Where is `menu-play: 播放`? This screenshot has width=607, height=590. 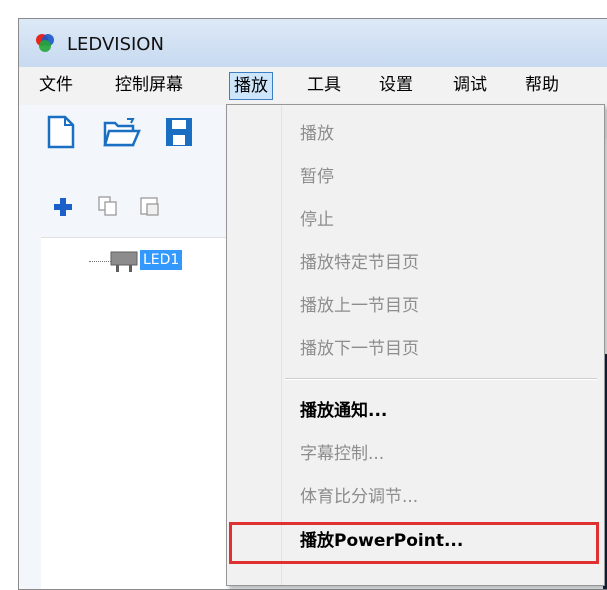
menu-play: 播放 is located at coordinates (251, 86).